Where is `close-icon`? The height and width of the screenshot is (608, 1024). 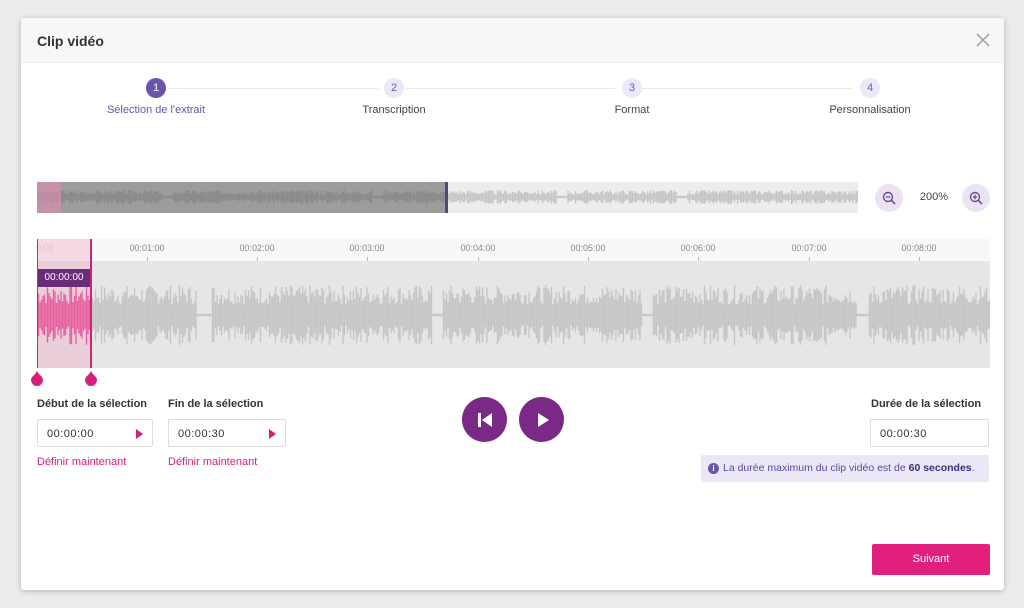
close-icon is located at coordinates (983, 40).